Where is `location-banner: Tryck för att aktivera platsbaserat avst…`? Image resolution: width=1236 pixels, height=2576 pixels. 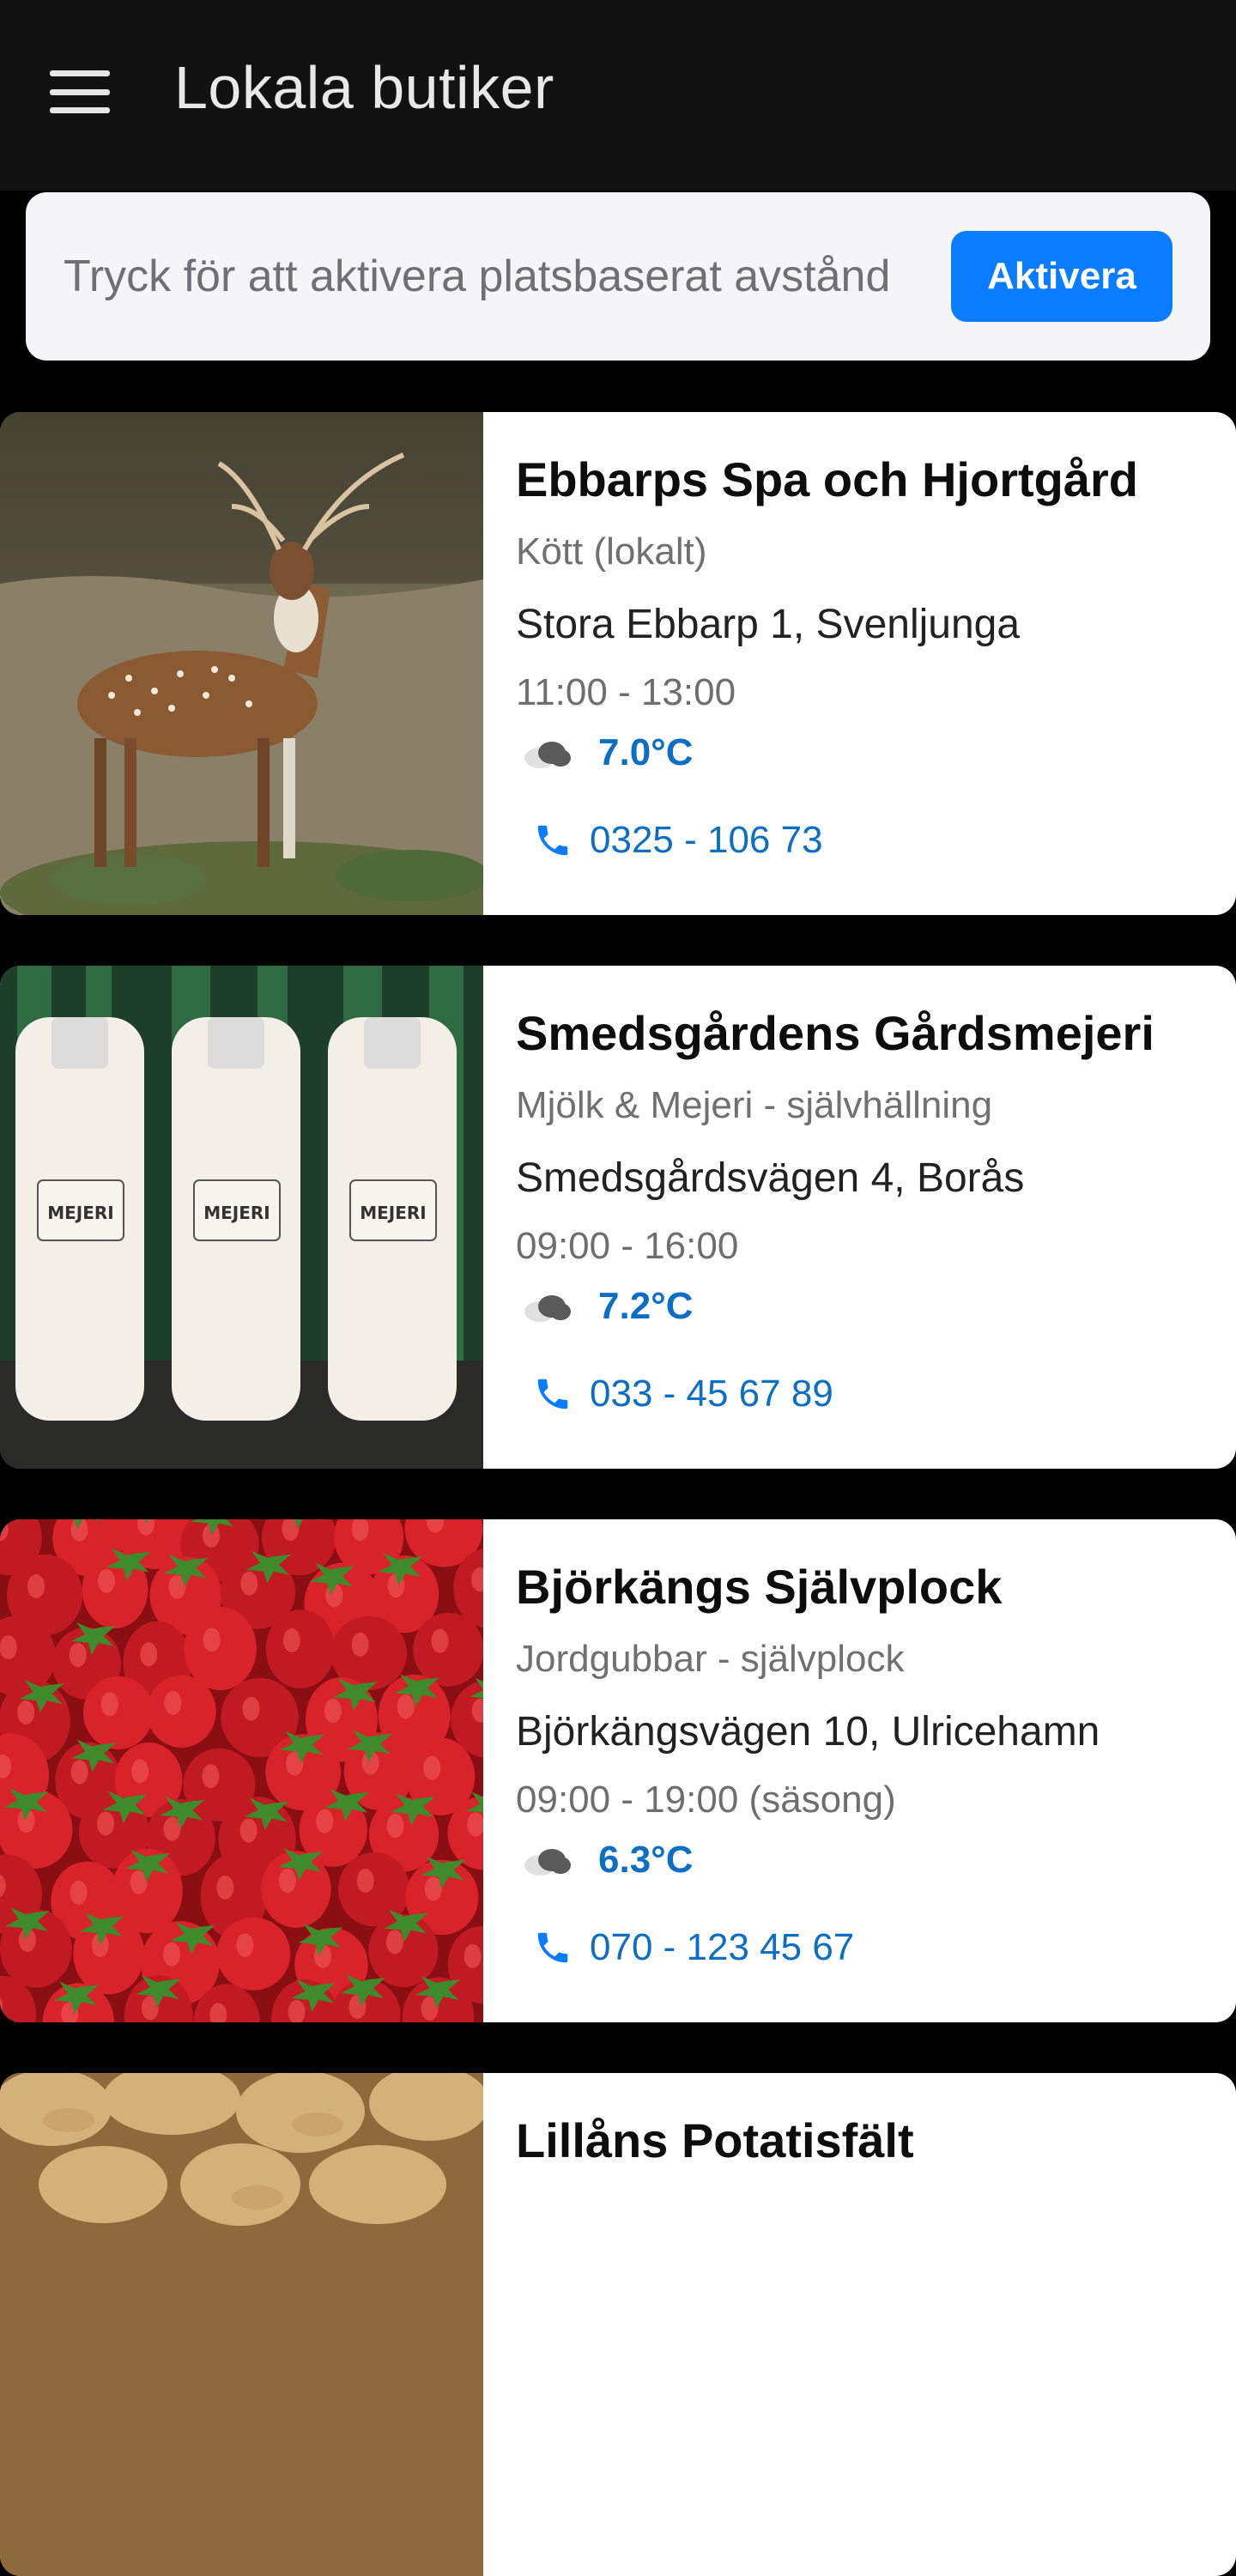
location-banner: Tryck för att aktivera platsbaserat avst… is located at coordinates (618, 276).